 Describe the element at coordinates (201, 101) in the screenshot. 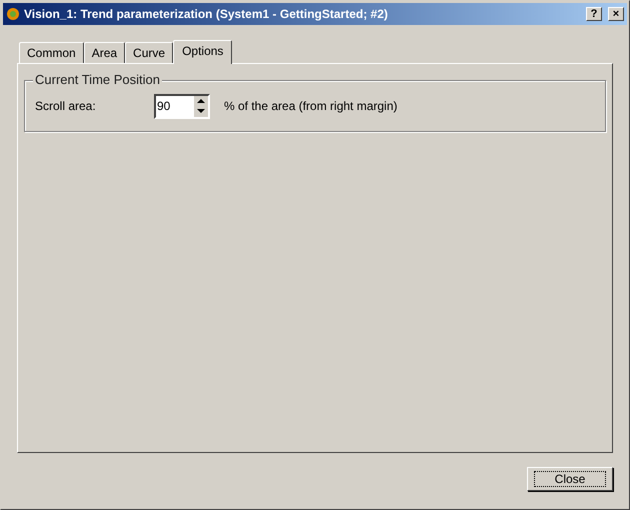

I see `up-arrow-icon` at that location.